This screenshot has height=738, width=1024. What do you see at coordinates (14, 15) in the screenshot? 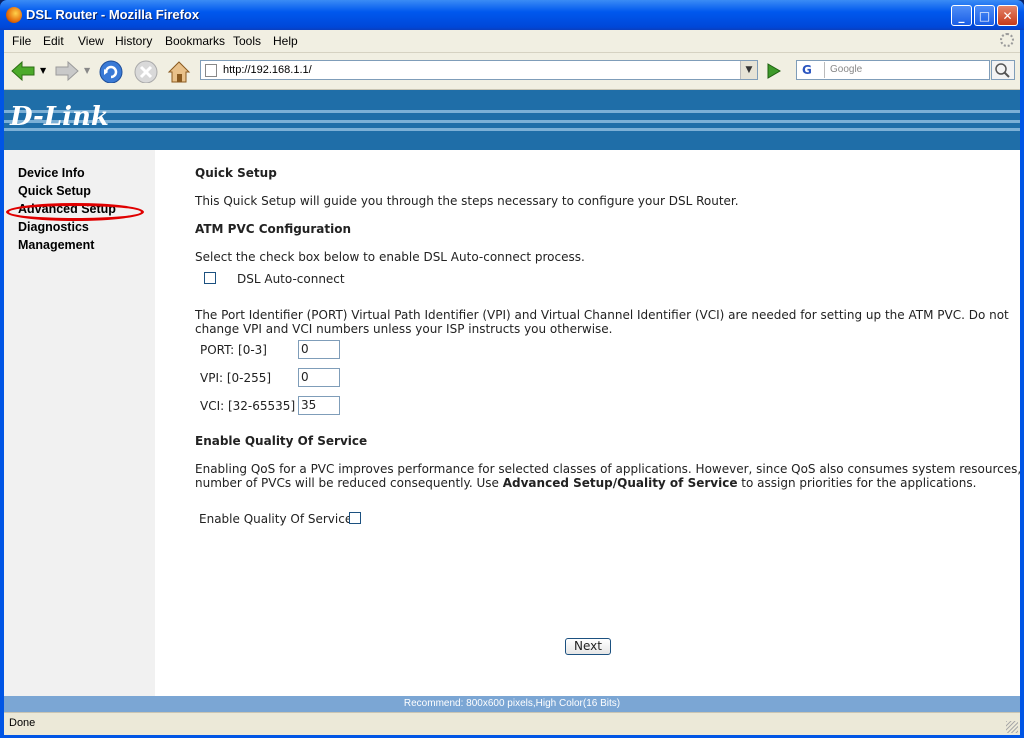
I see `firefox-icon` at bounding box center [14, 15].